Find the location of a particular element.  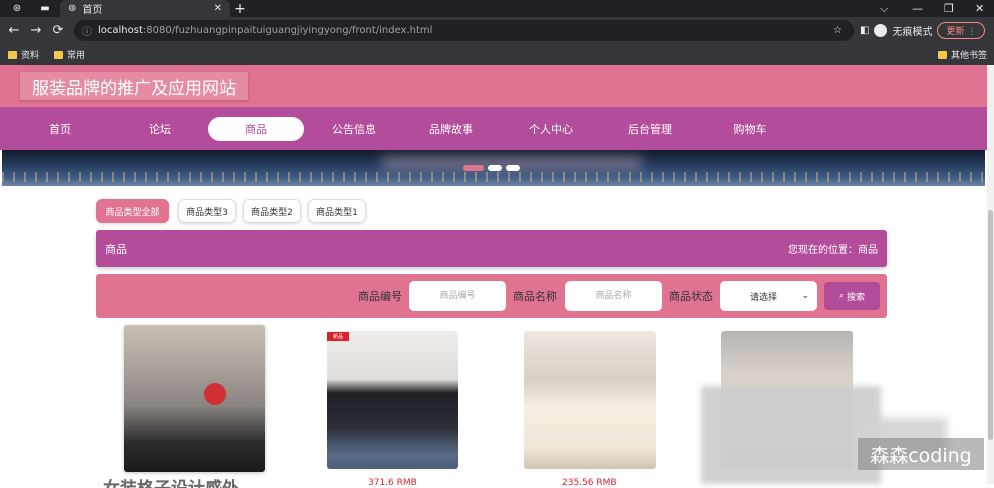

pinned-tab: ▬ is located at coordinates (45, 8).